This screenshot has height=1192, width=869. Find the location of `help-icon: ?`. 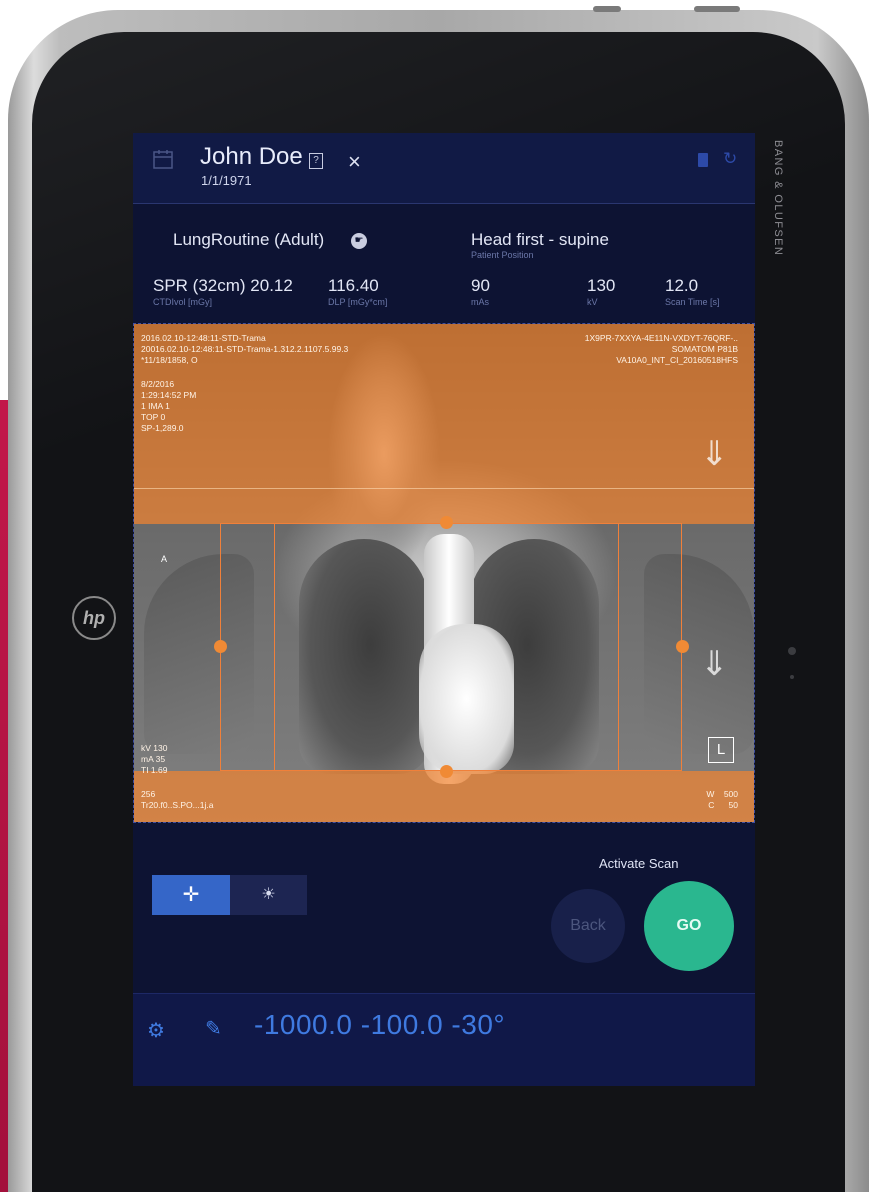

help-icon: ? is located at coordinates (316, 161).